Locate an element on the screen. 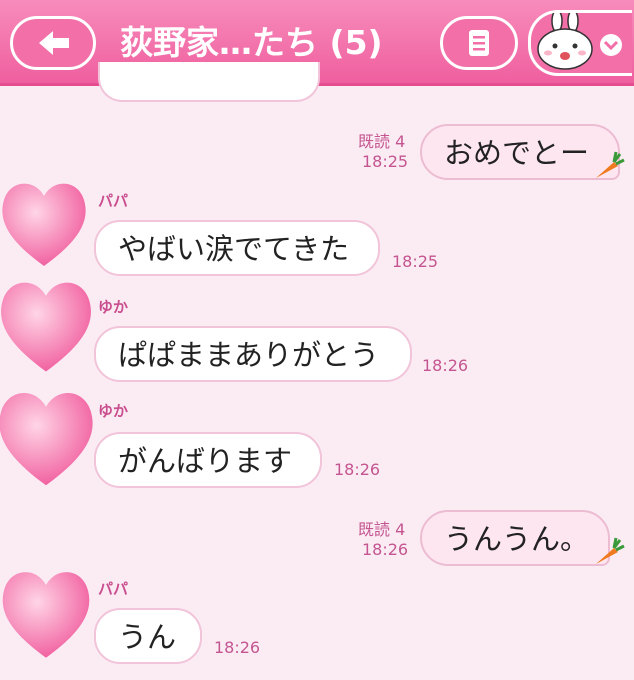 This screenshot has height=680, width=634. incoming-message-bubble: うん is located at coordinates (148, 636).